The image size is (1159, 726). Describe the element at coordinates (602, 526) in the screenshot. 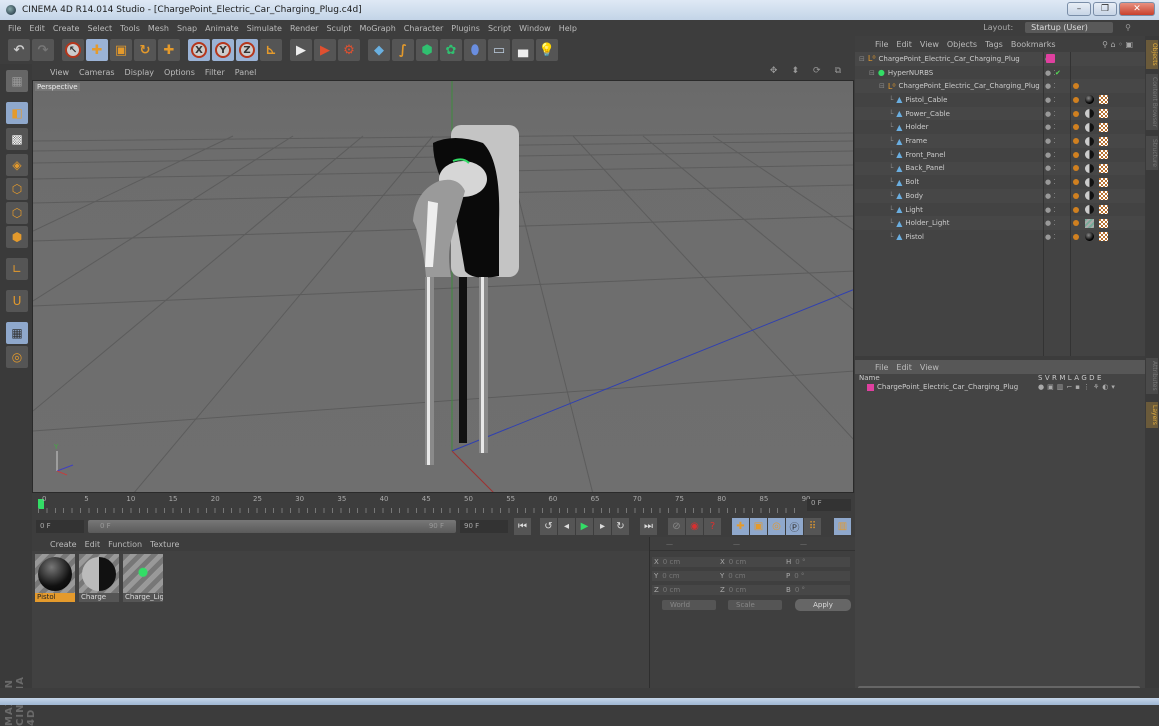

I see `step-forward-button: ▸` at that location.